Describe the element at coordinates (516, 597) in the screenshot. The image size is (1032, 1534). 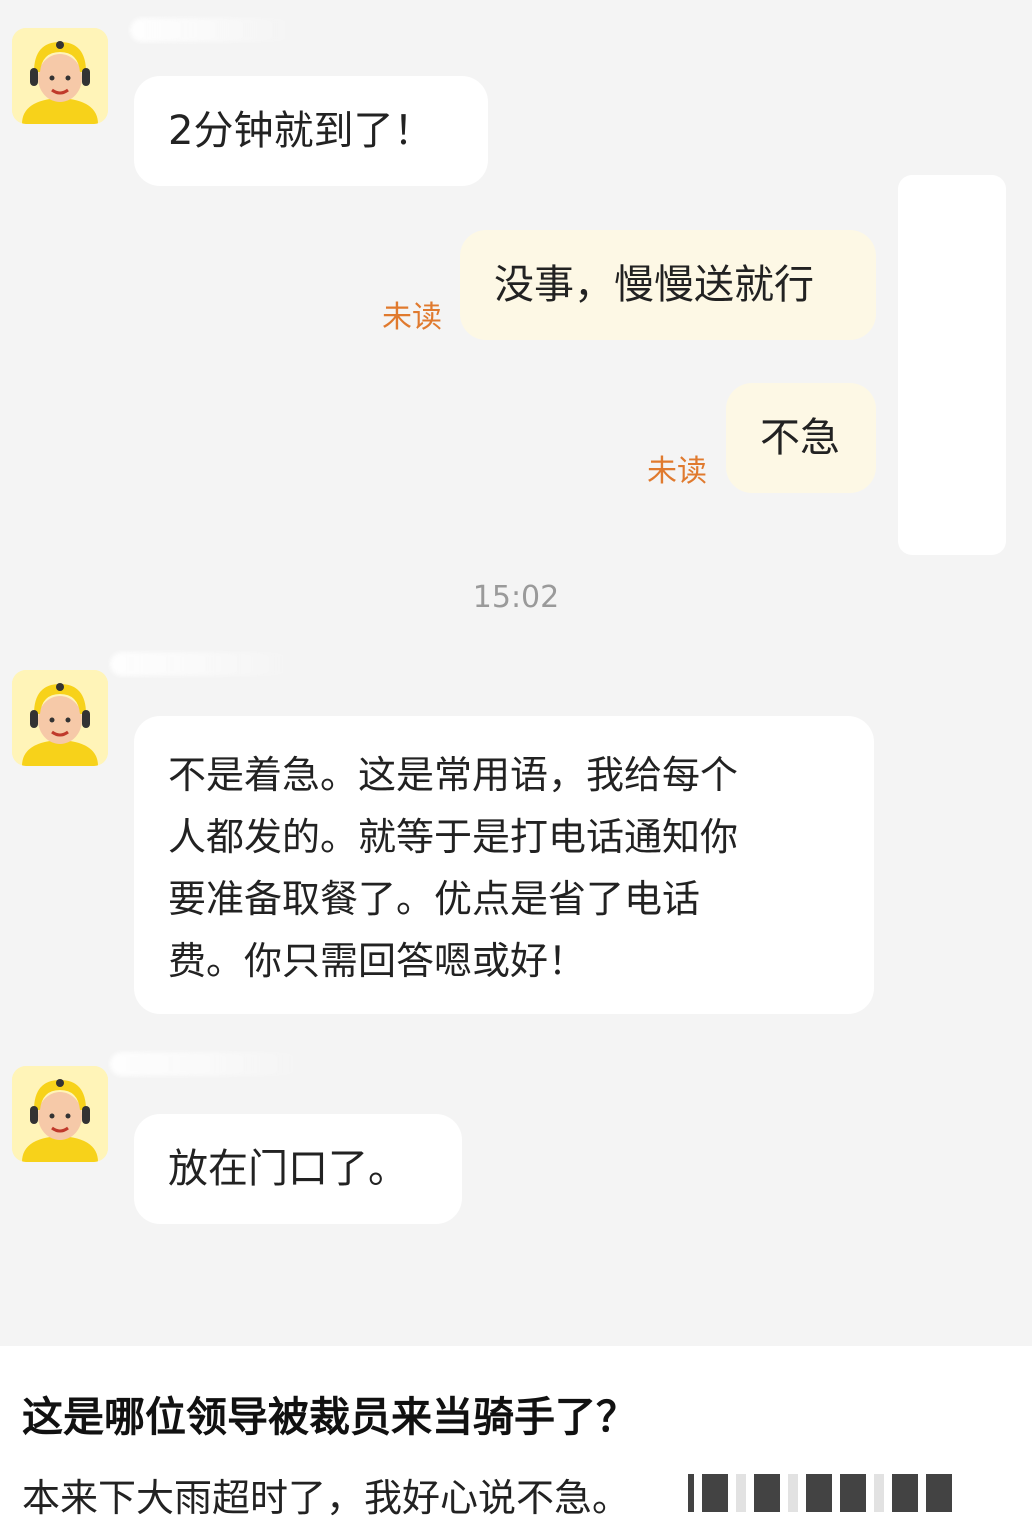
I see `timestamp: 15:02` at that location.